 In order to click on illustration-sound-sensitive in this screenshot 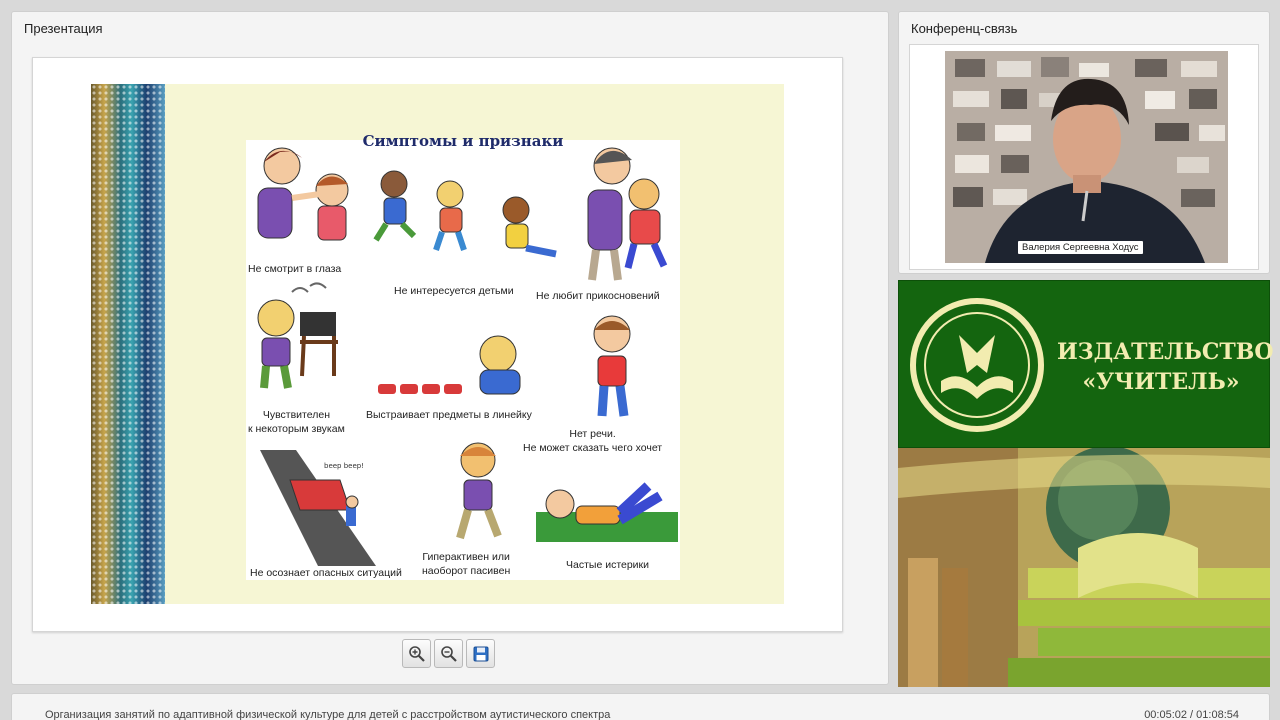, I will do `click(297, 335)`.